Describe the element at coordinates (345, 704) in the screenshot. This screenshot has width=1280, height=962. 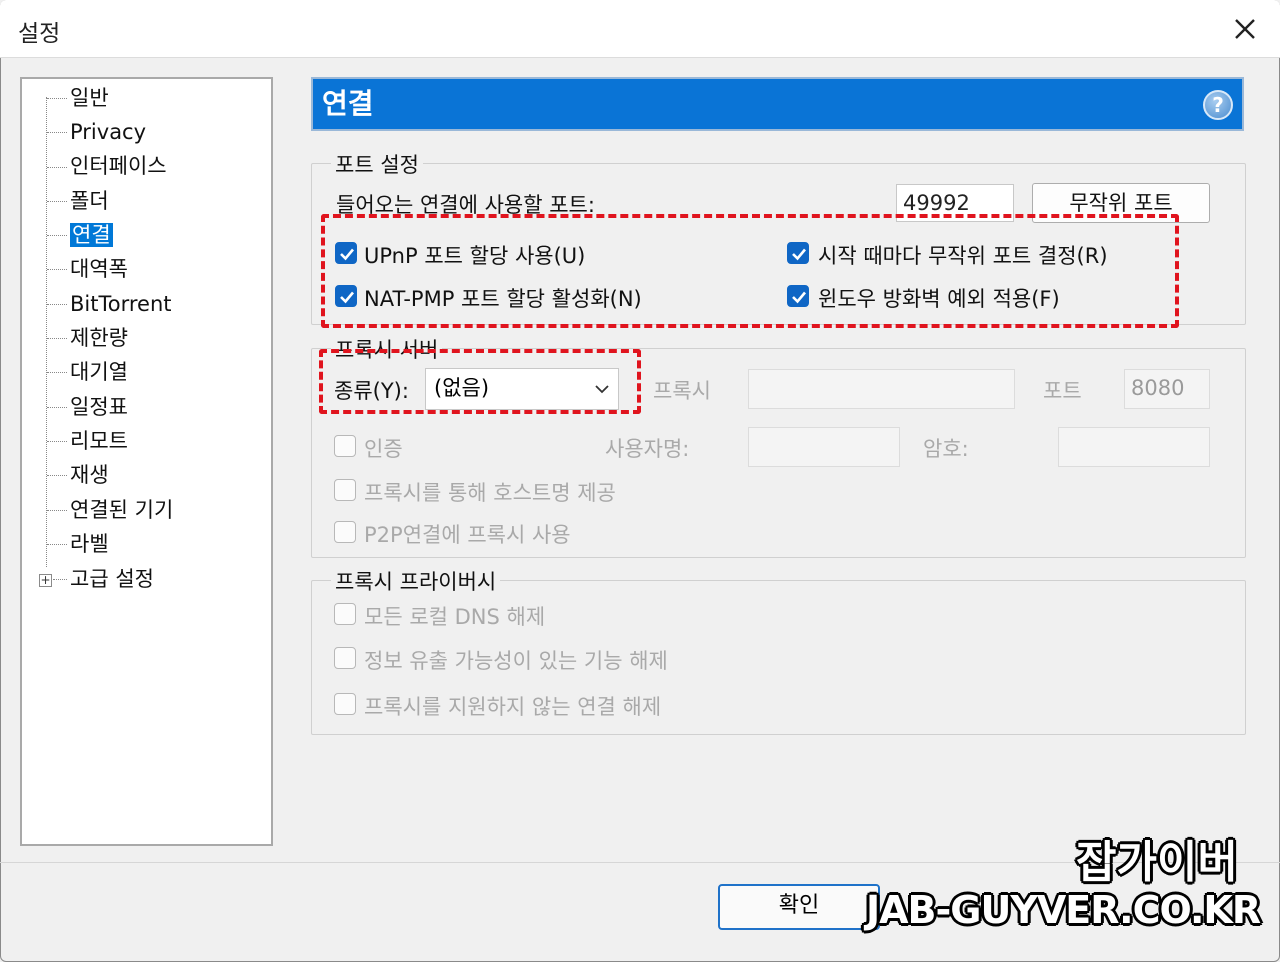
I see `unsupported-checkbox` at that location.